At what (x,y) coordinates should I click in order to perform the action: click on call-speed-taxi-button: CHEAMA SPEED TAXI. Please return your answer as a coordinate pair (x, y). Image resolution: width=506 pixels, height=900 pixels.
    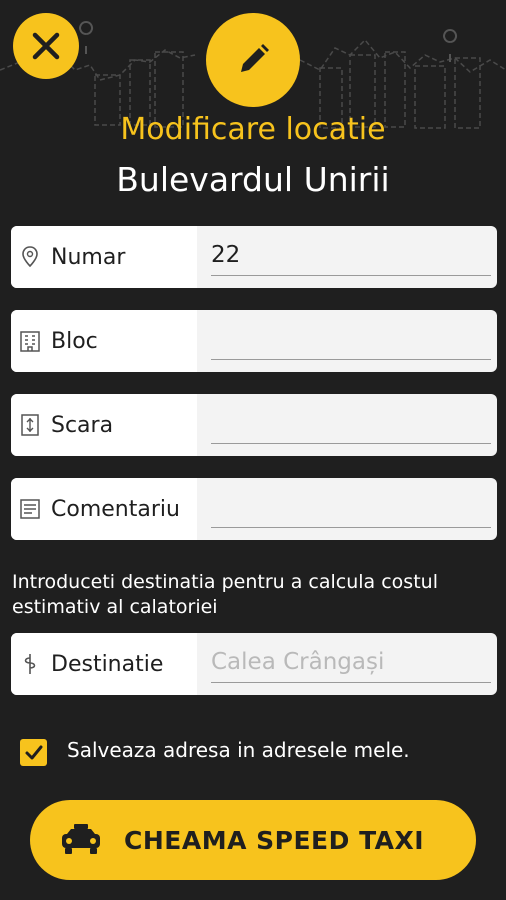
    Looking at the image, I should click on (253, 840).